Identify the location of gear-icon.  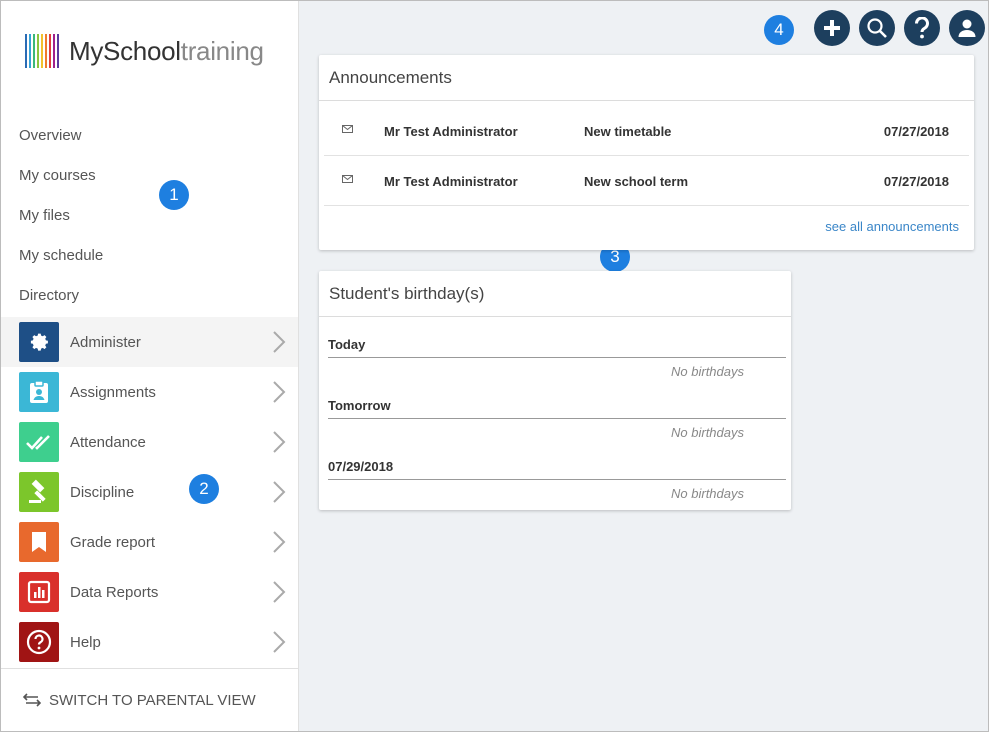
(39, 342).